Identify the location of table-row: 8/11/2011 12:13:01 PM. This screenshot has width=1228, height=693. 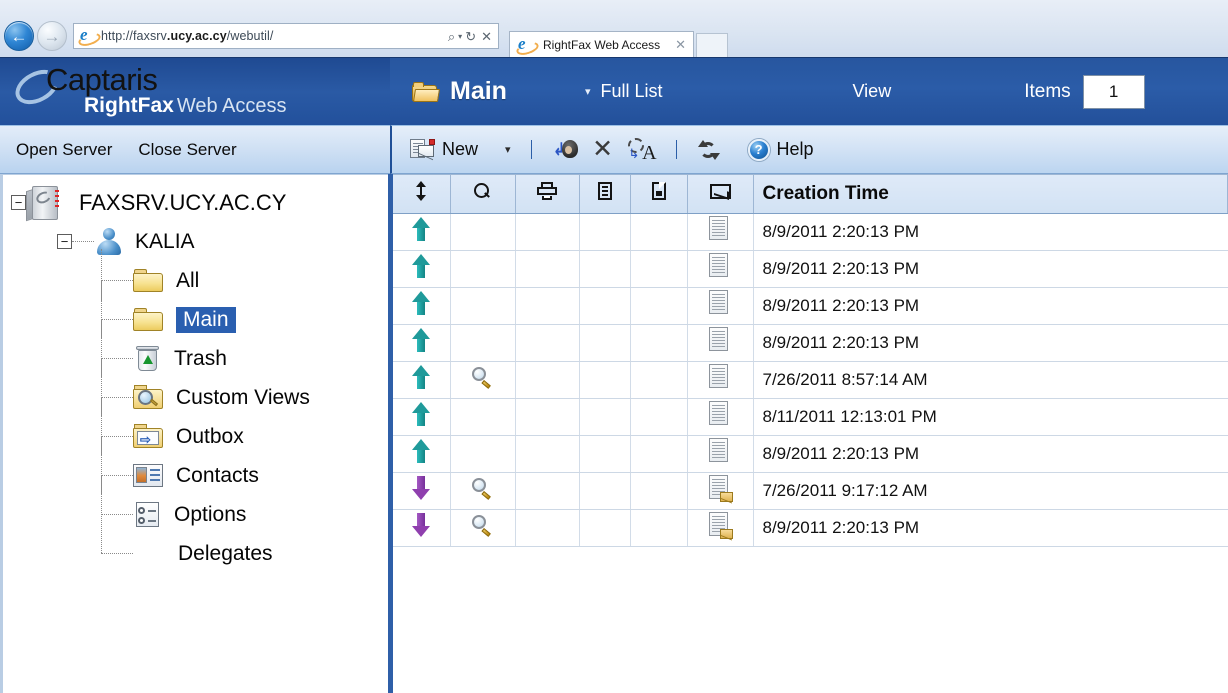
(810, 417).